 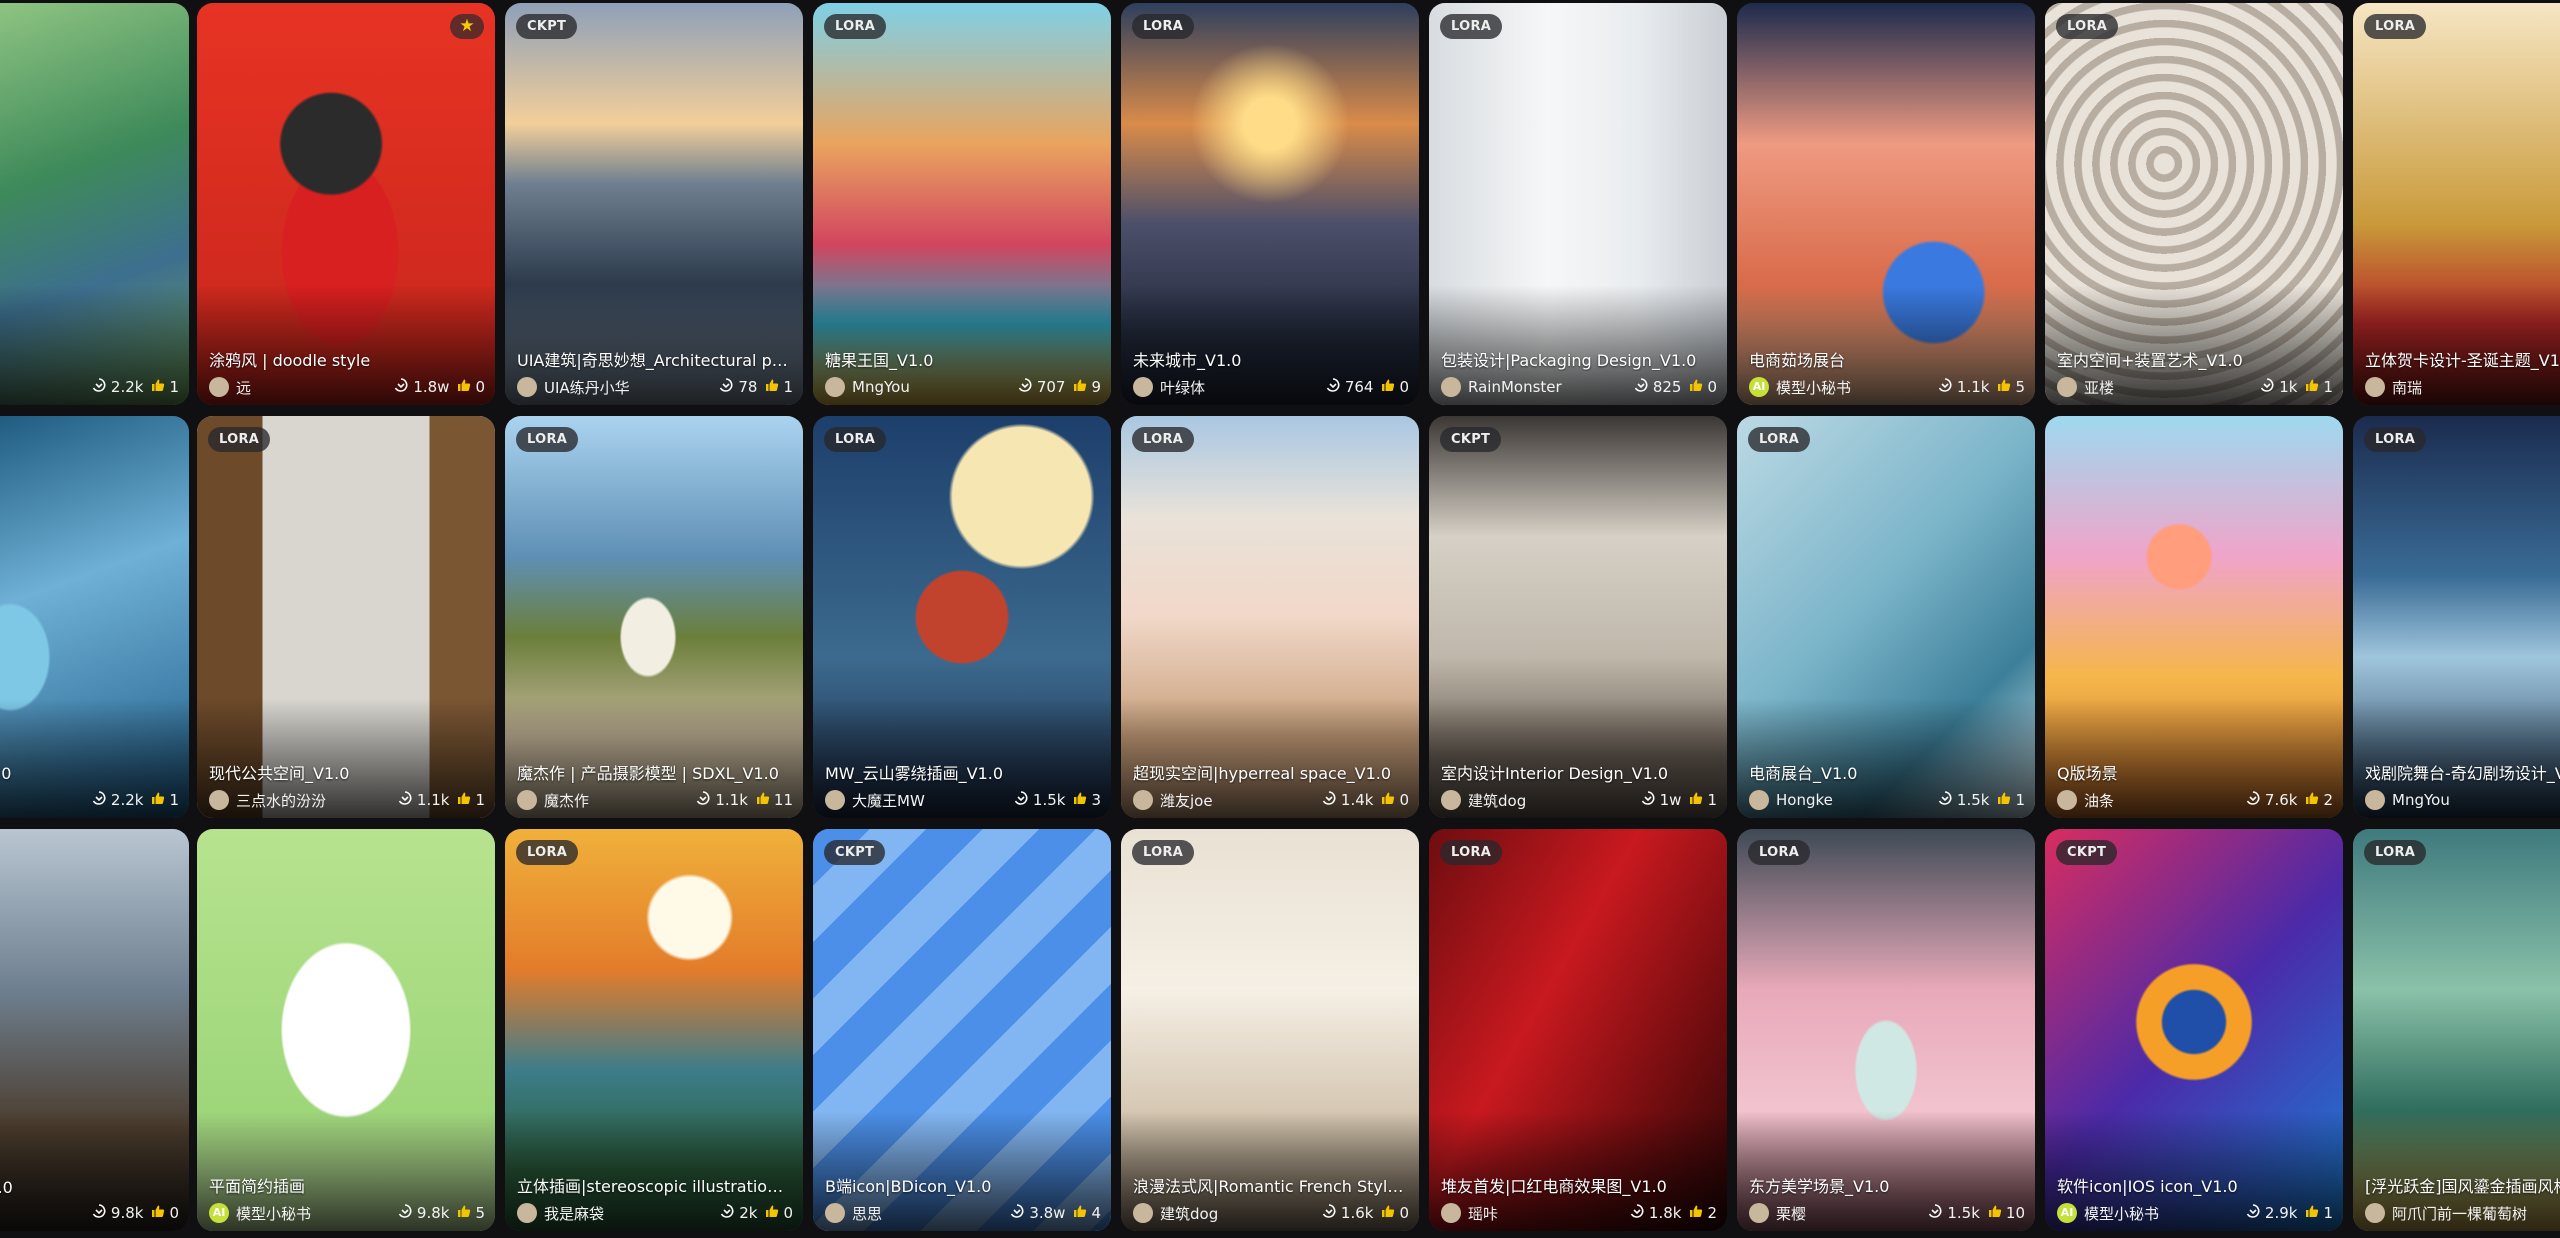 What do you see at coordinates (94, 204) in the screenshot?
I see `model-card: 场景_V1.0 2.2k 1` at bounding box center [94, 204].